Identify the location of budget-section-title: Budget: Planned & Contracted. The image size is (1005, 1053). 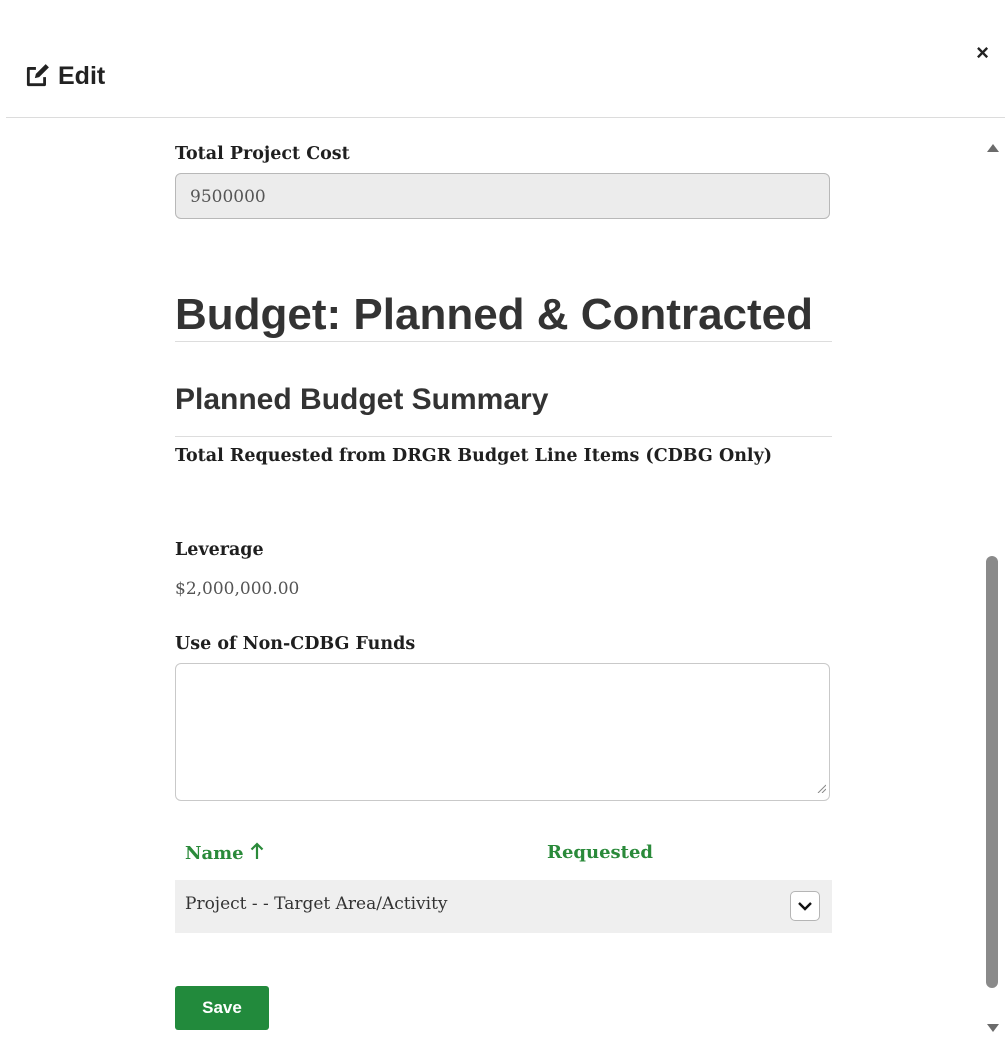
(494, 314).